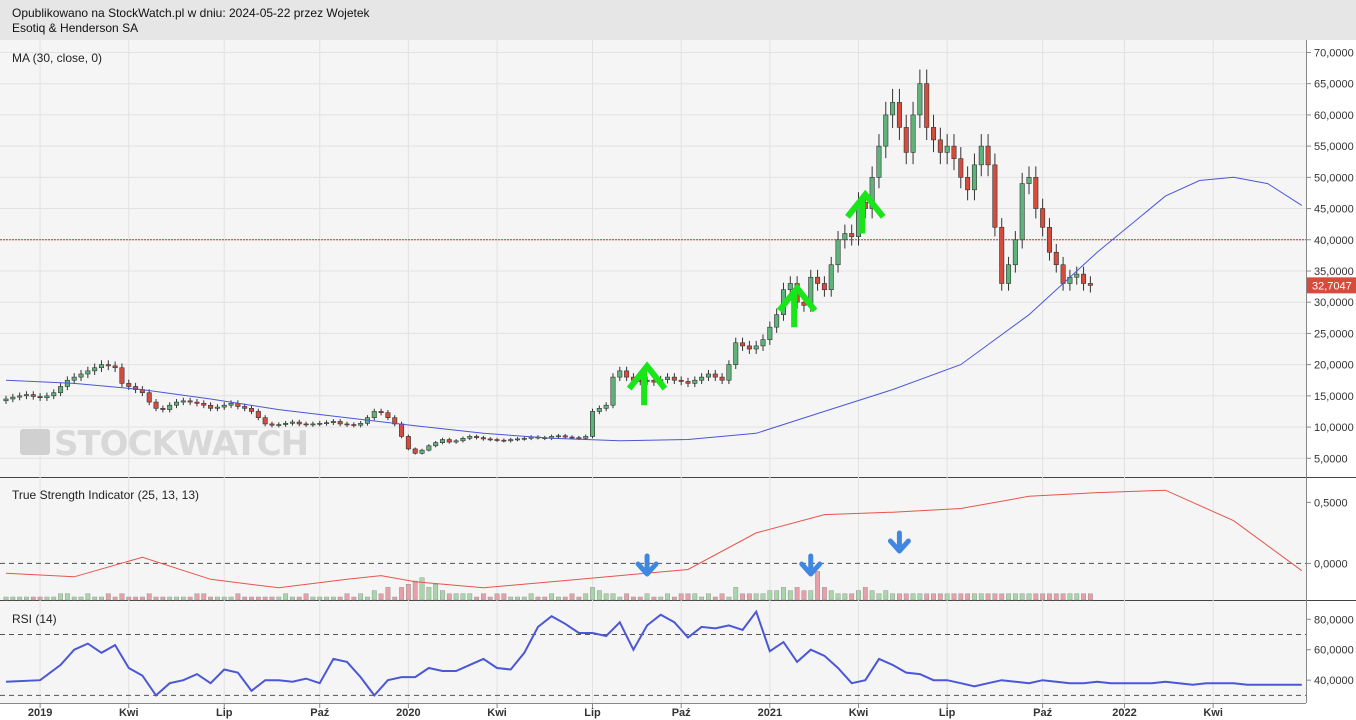  What do you see at coordinates (1332, 286) in the screenshot?
I see `price-tag-label: 32,7047` at bounding box center [1332, 286].